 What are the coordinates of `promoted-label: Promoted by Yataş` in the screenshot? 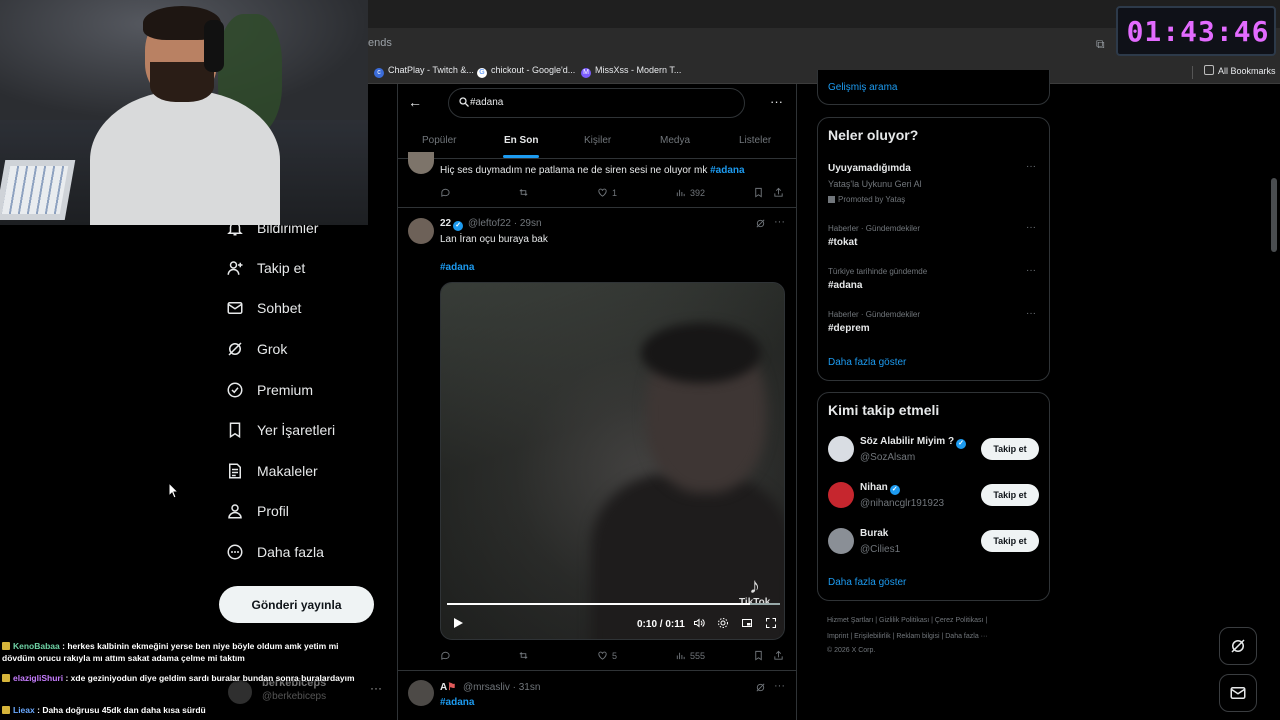 It's located at (866, 199).